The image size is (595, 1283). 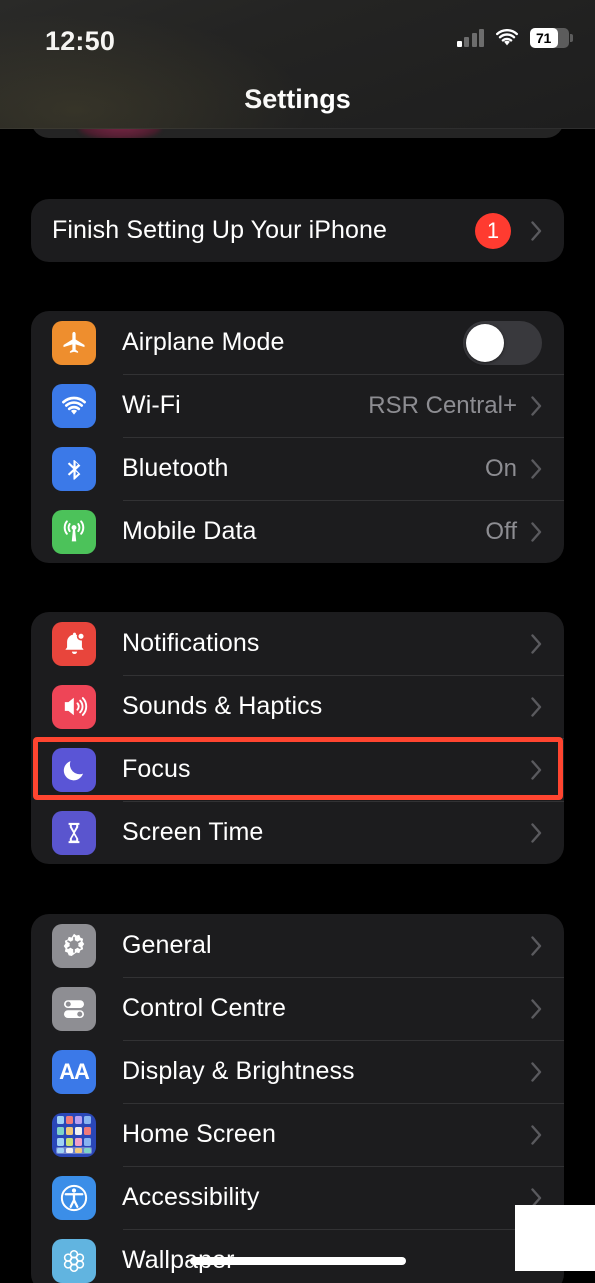 I want to click on row-label: Display & Brightness, so click(x=238, y=1071).